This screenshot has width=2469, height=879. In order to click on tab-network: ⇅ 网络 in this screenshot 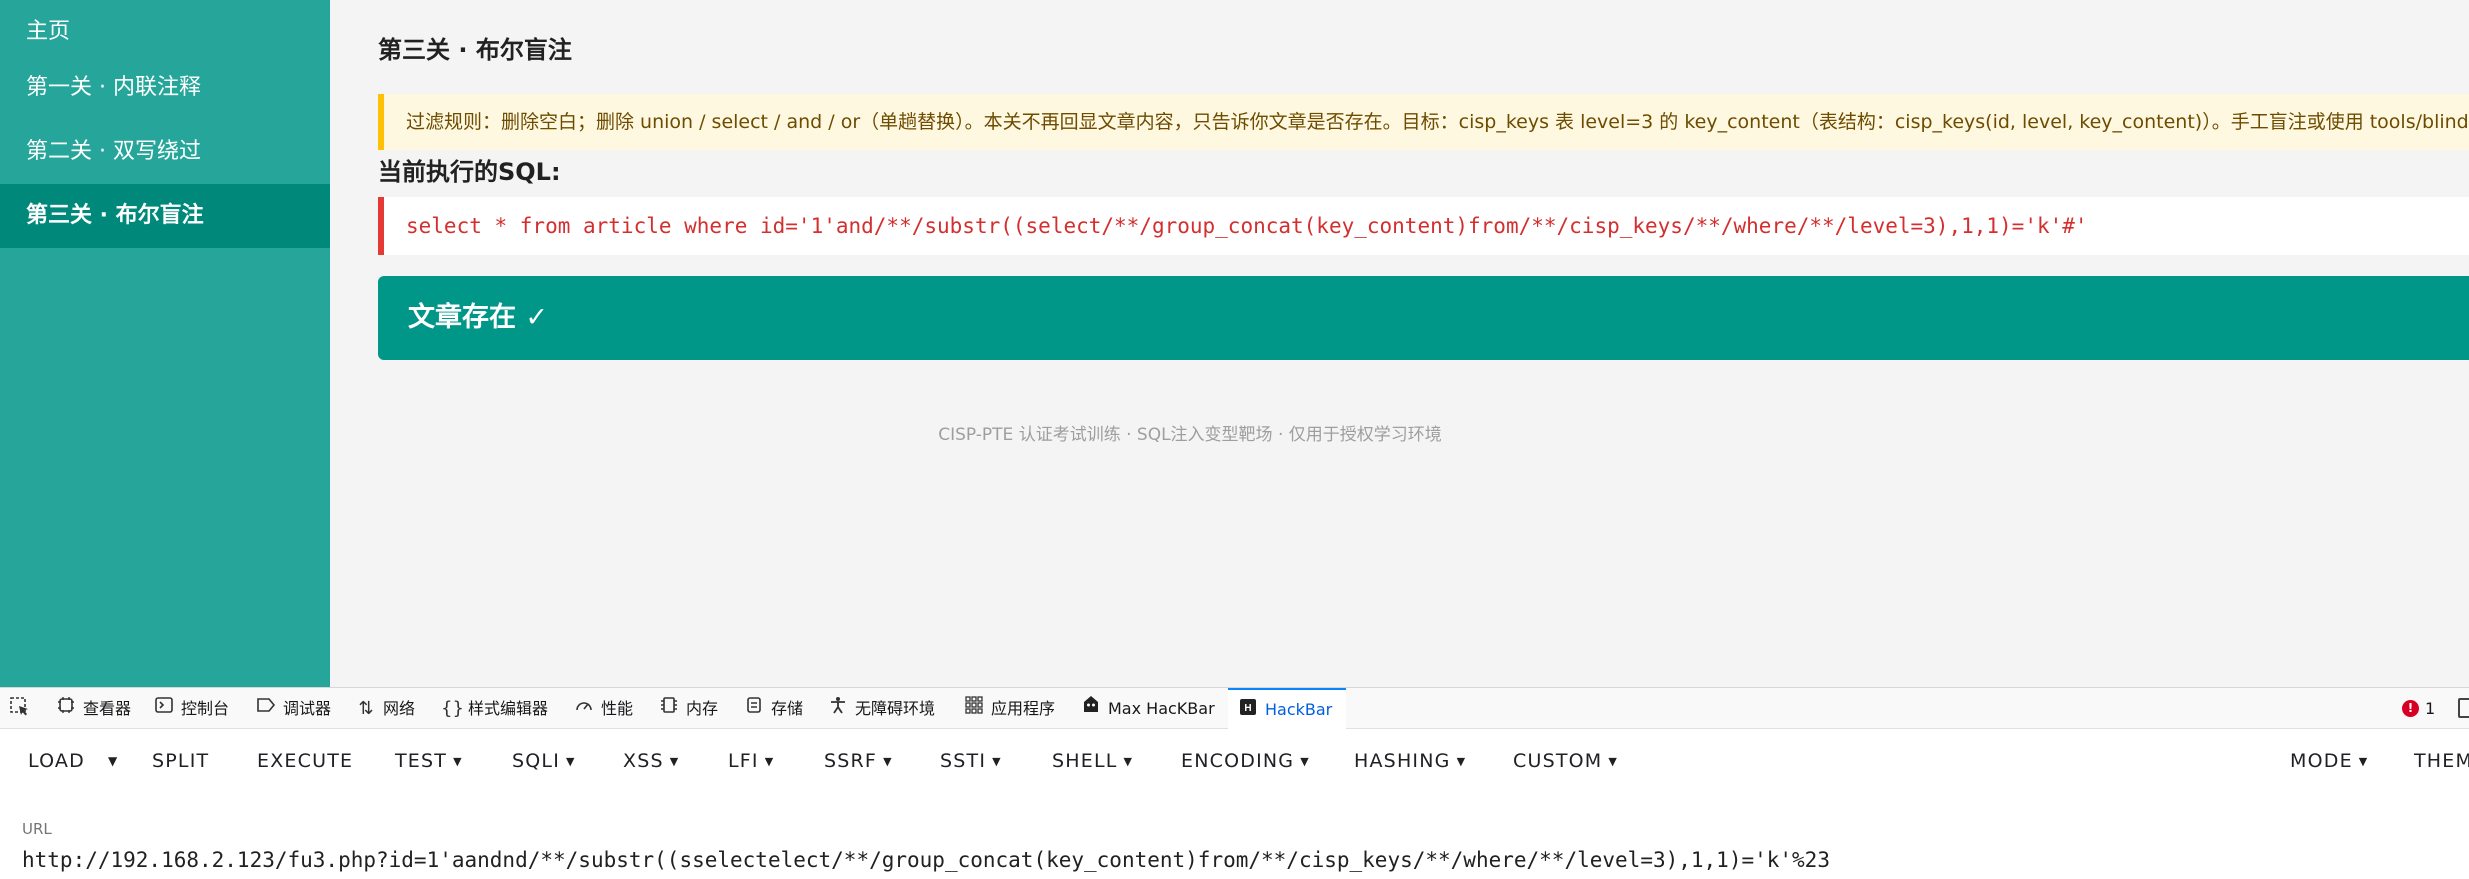, I will do `click(385, 708)`.